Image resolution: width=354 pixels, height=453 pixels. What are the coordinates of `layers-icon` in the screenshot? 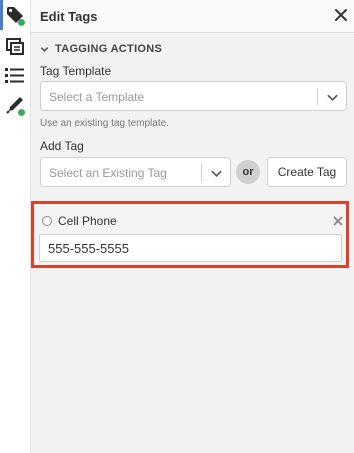 It's located at (15, 46).